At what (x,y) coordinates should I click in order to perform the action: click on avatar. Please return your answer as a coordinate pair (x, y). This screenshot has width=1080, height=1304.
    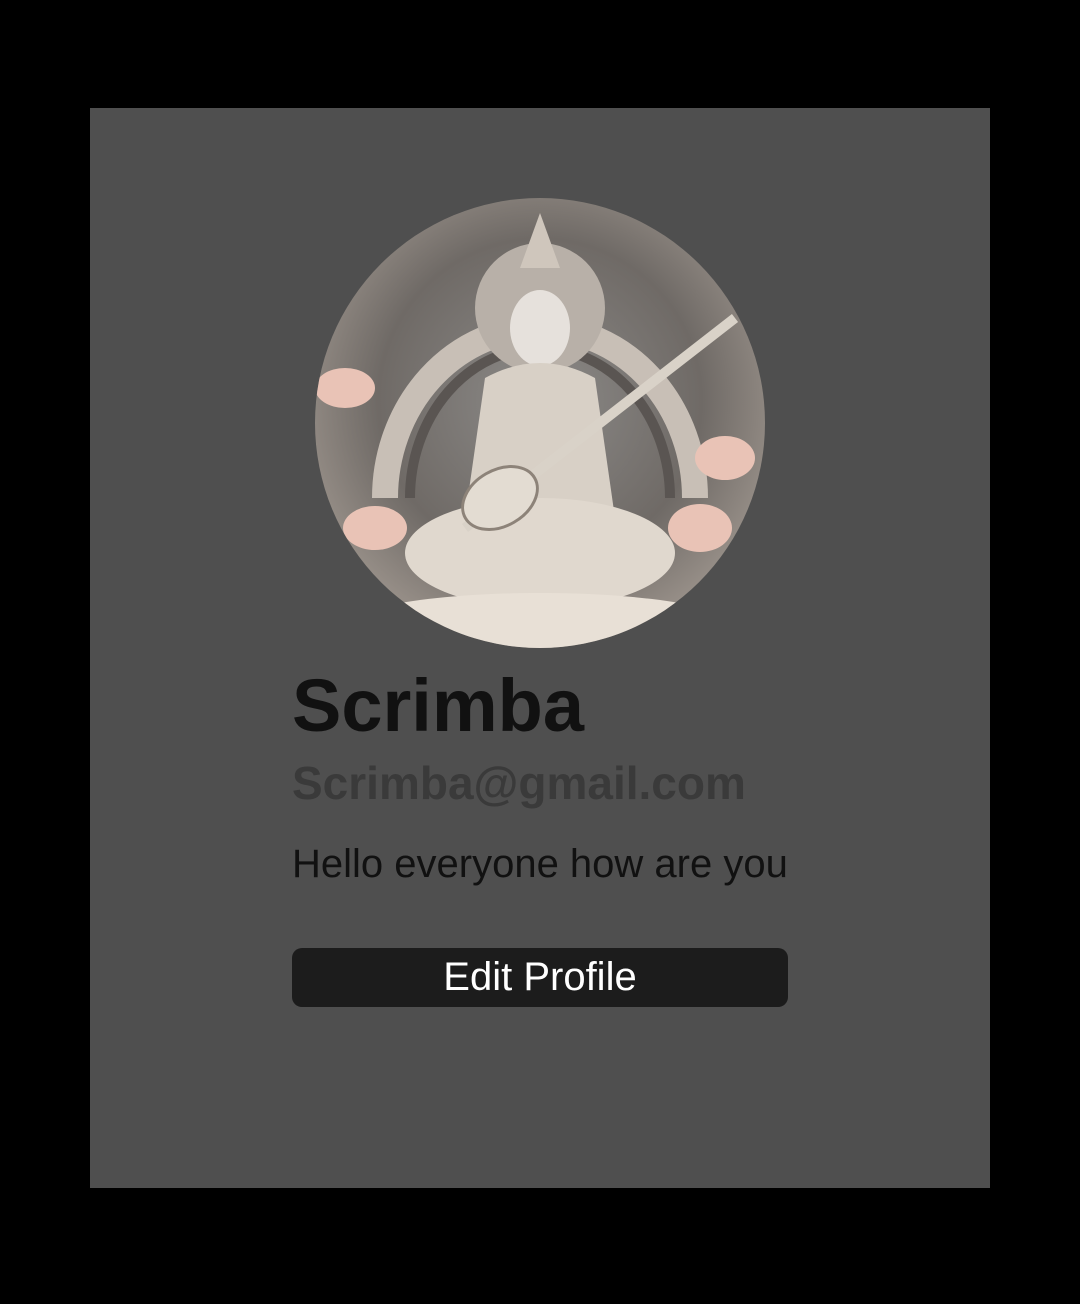
    Looking at the image, I should click on (540, 423).